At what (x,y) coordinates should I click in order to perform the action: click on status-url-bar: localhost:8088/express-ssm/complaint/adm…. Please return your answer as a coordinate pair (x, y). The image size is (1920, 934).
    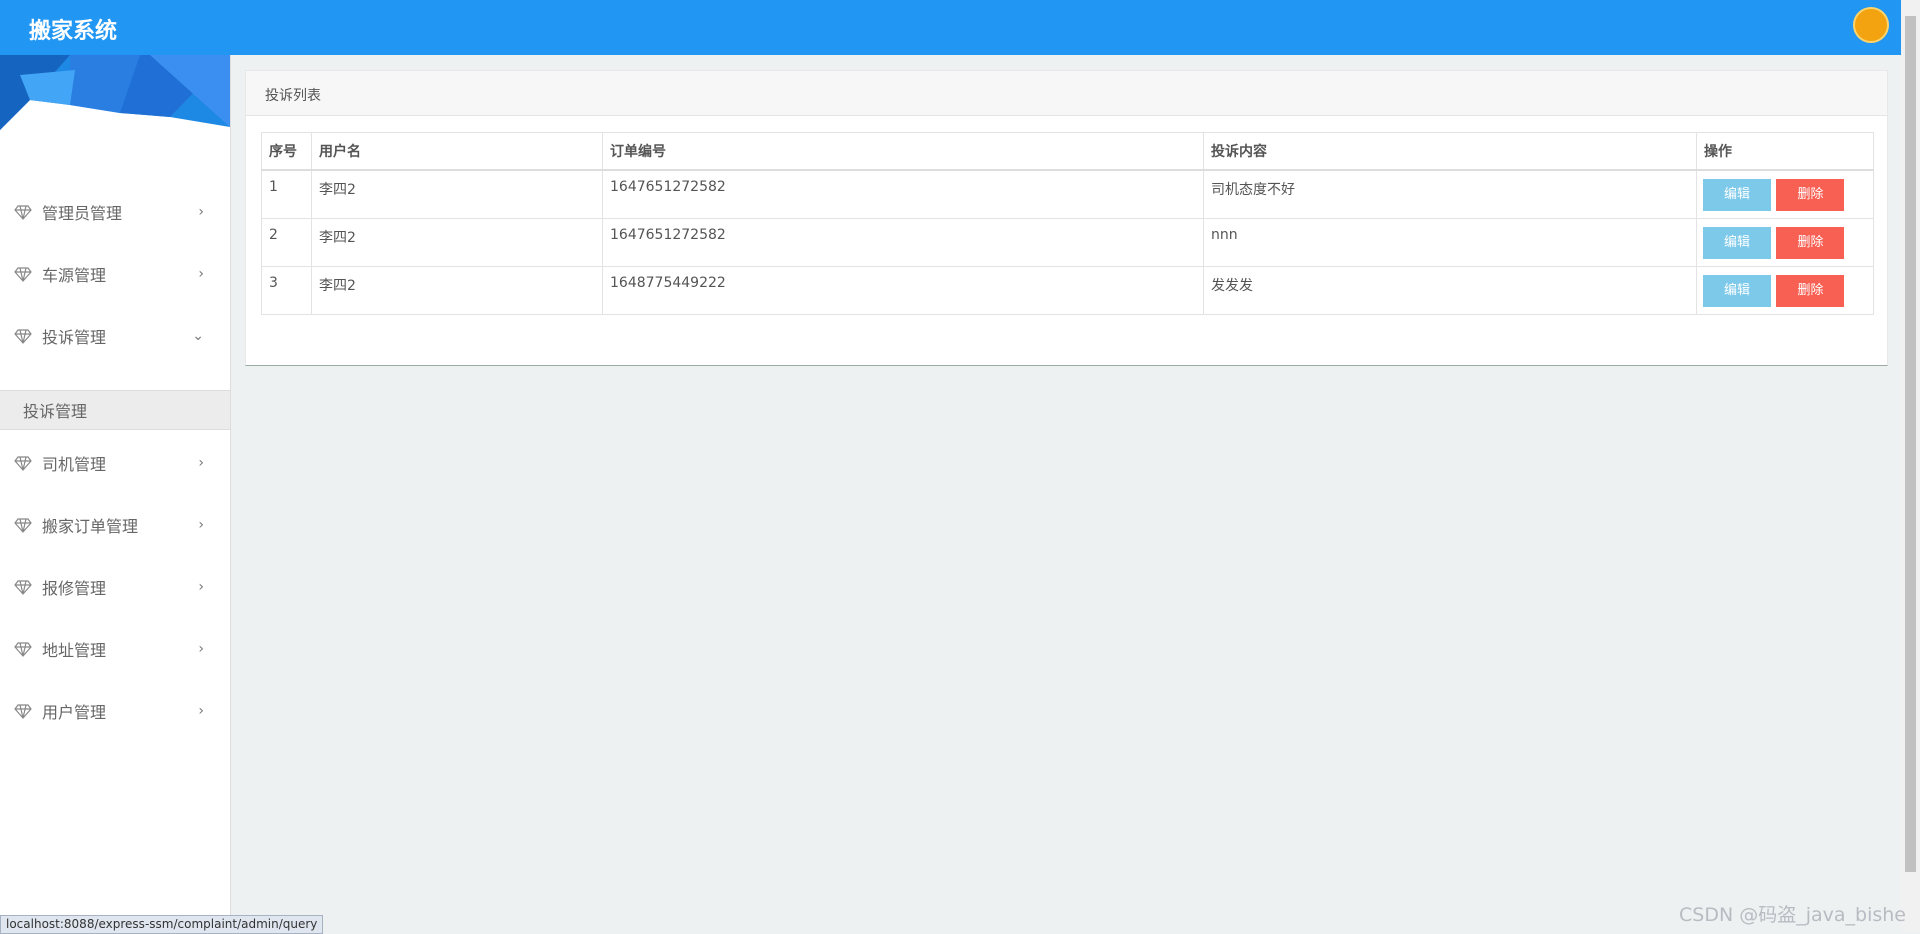
    Looking at the image, I should click on (162, 924).